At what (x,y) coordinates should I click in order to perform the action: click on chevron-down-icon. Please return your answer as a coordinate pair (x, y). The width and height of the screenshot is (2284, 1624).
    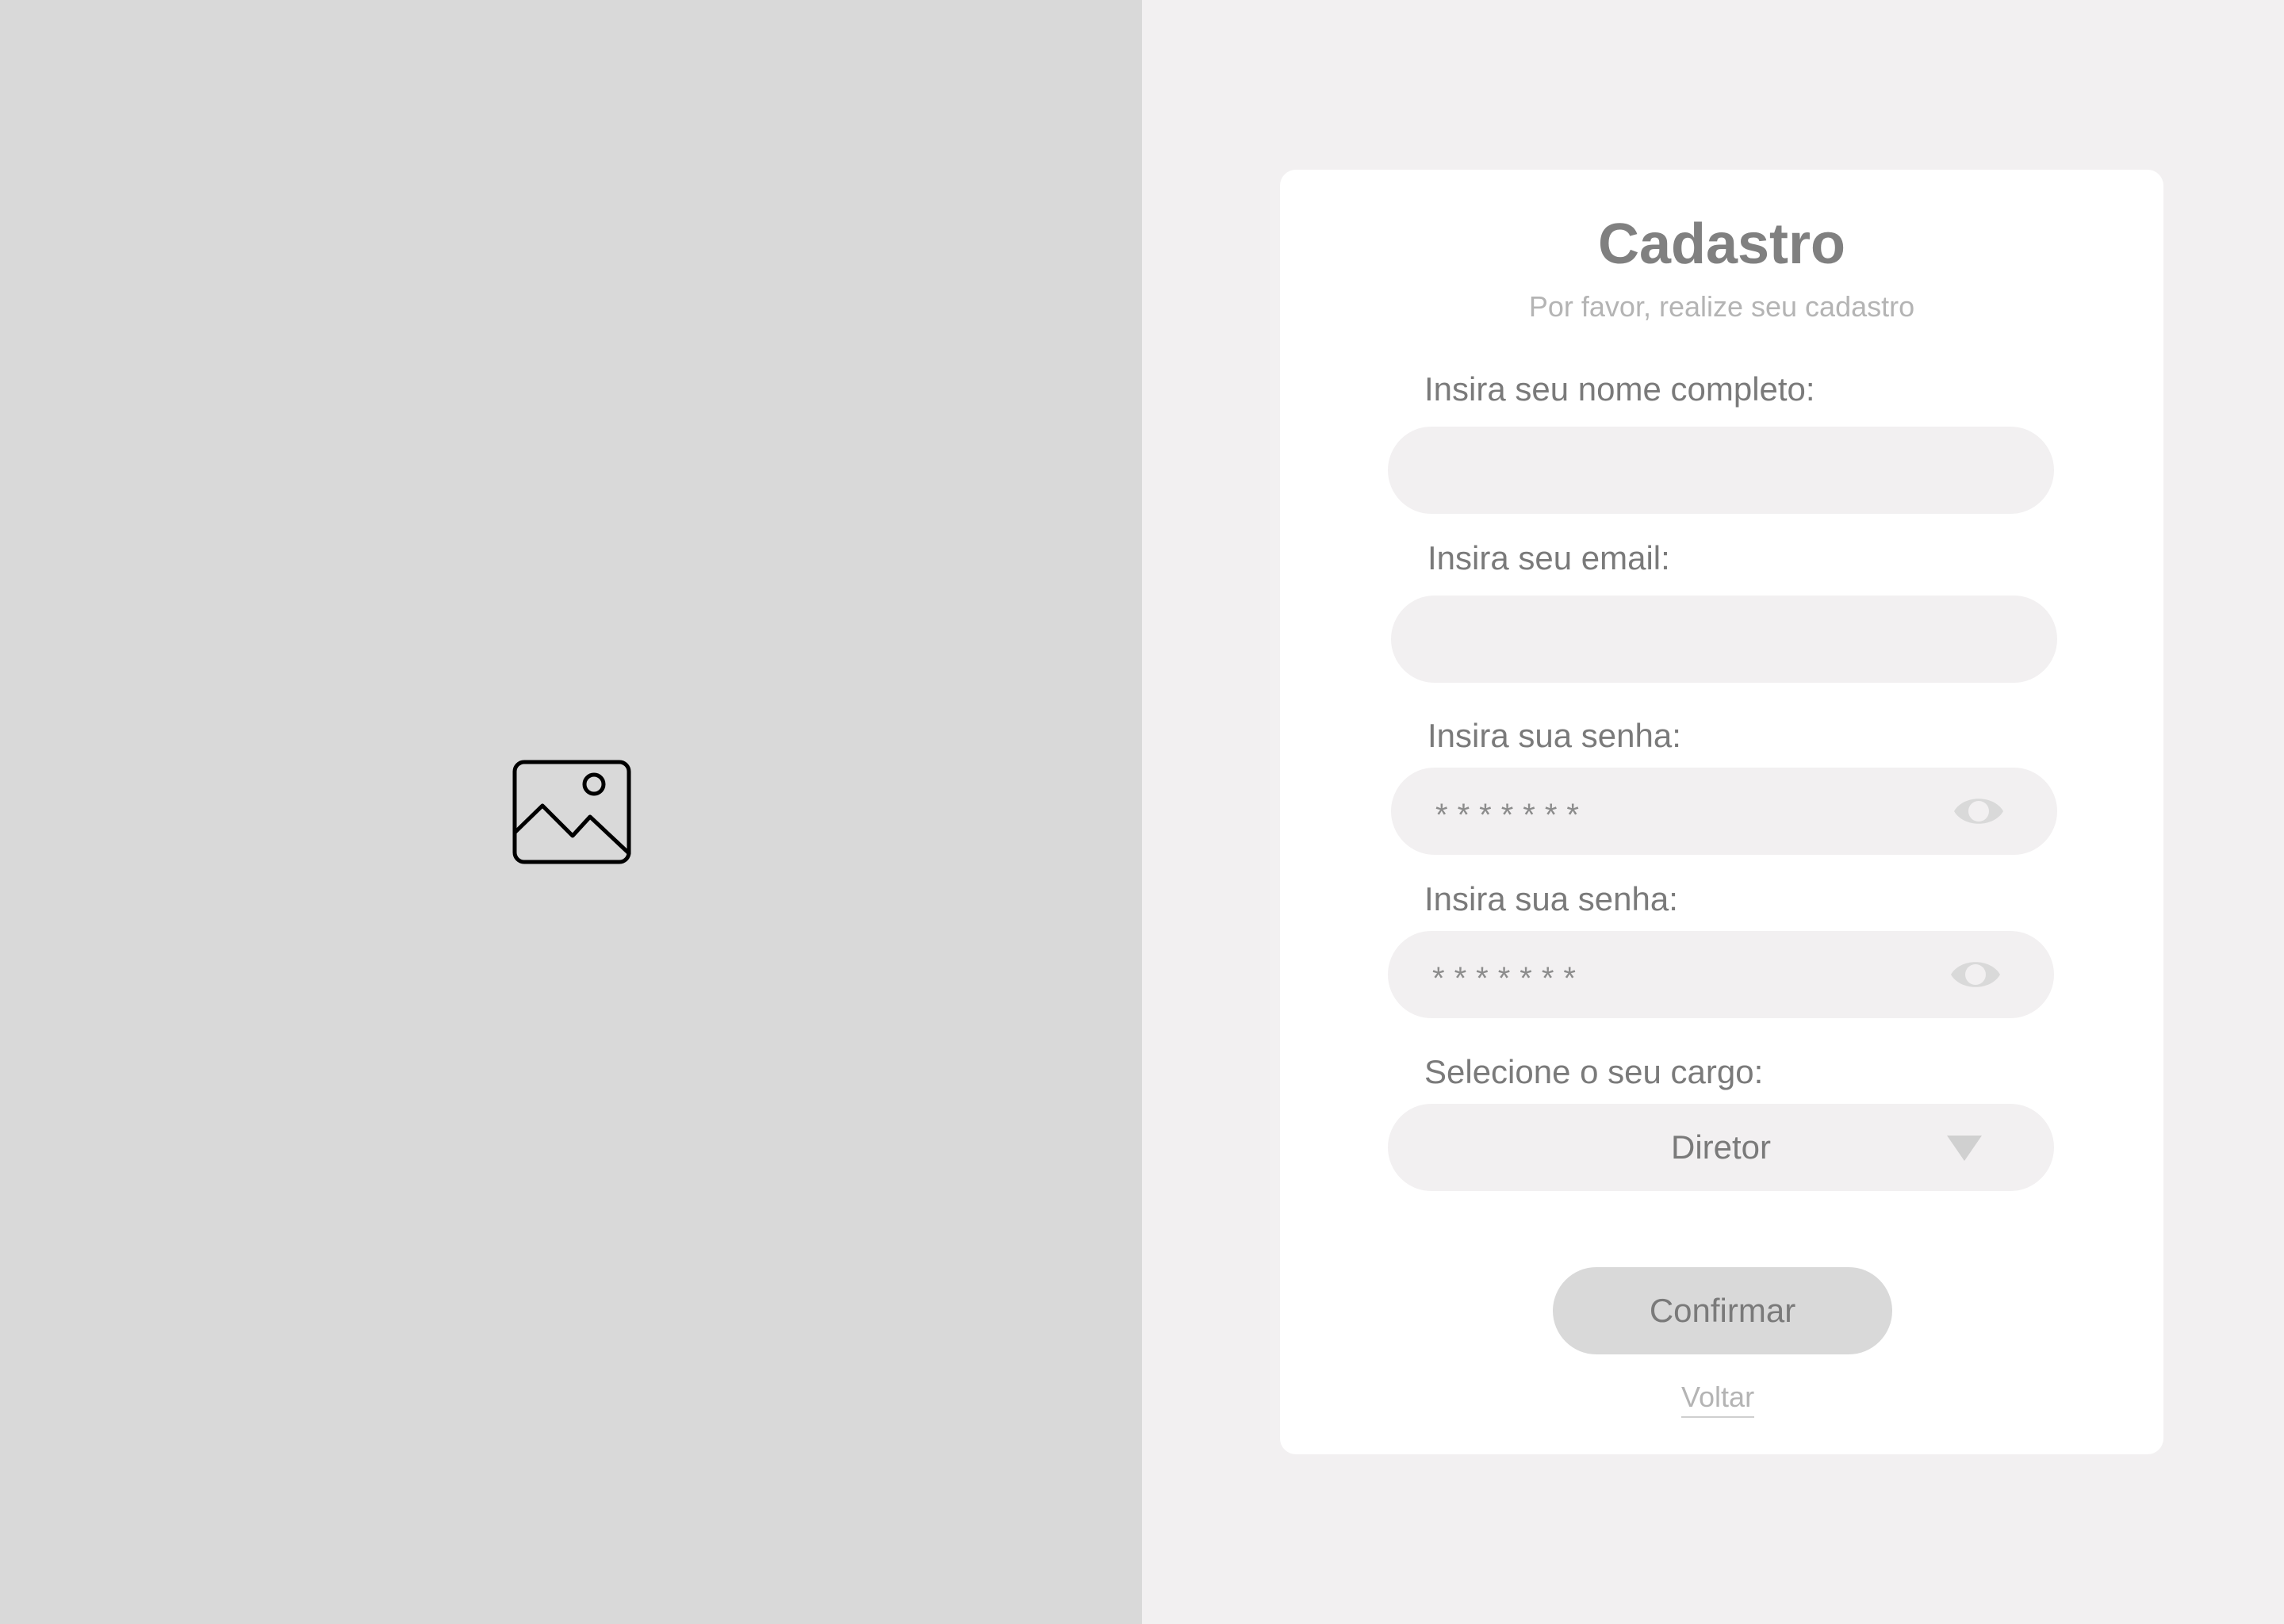
    Looking at the image, I should click on (1964, 1148).